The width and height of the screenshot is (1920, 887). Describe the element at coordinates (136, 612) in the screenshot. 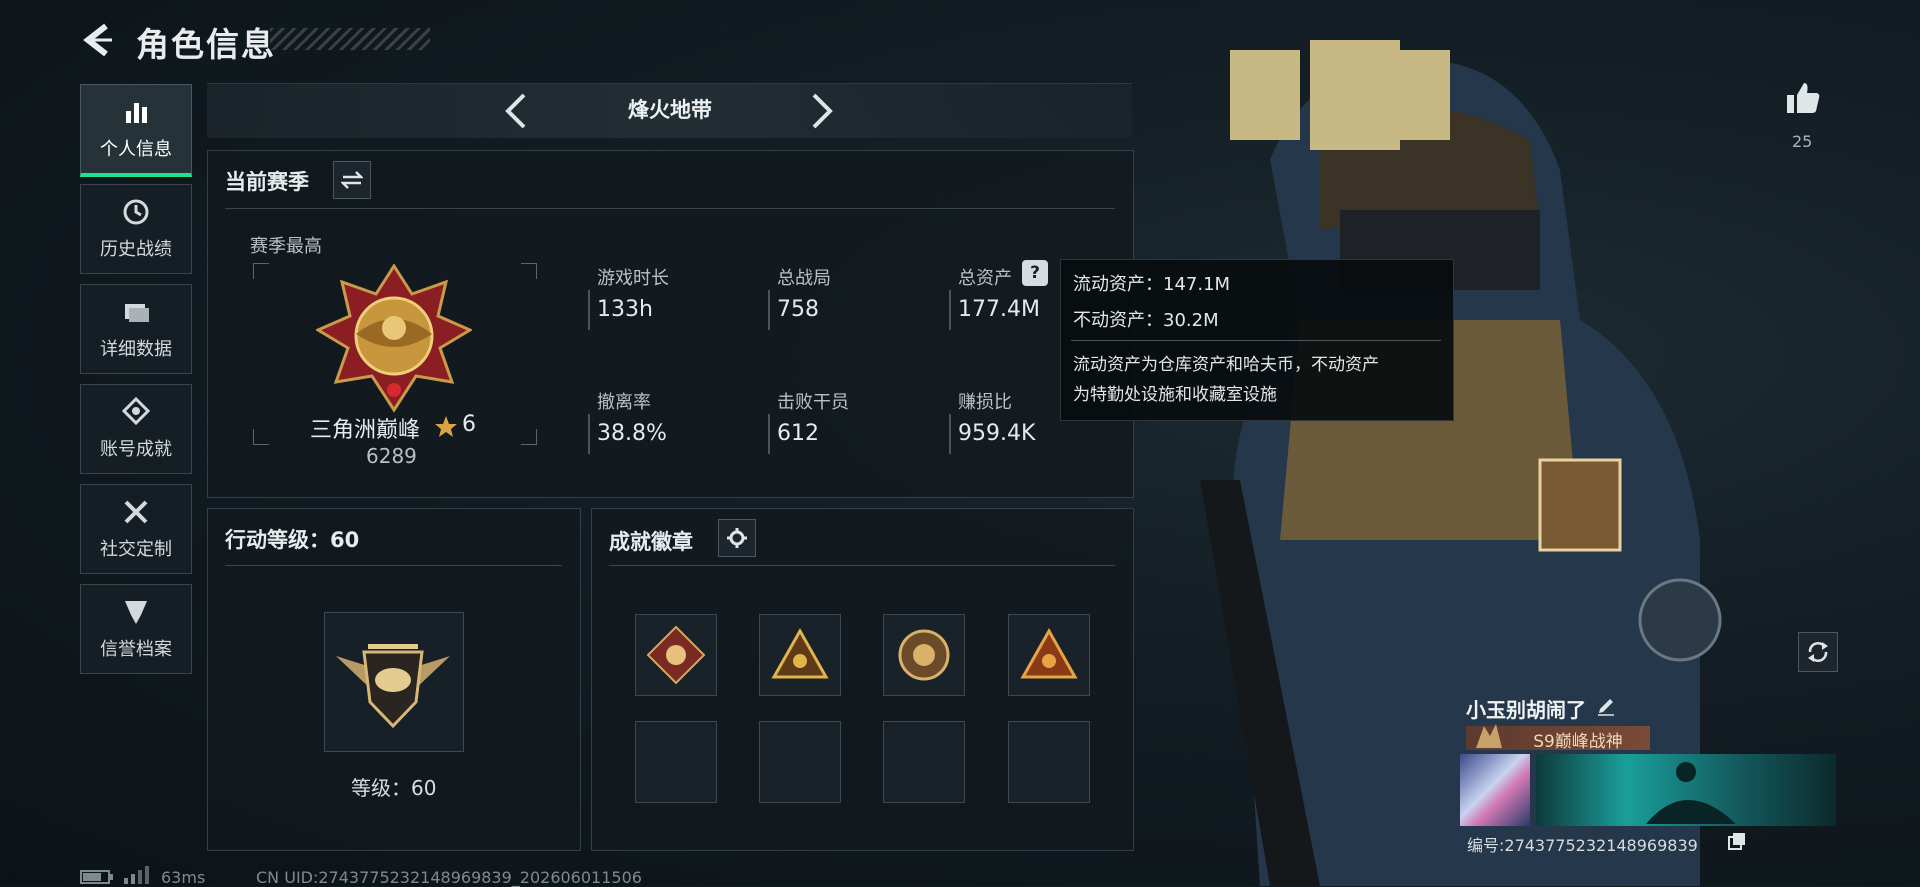

I see `credit-icon` at that location.